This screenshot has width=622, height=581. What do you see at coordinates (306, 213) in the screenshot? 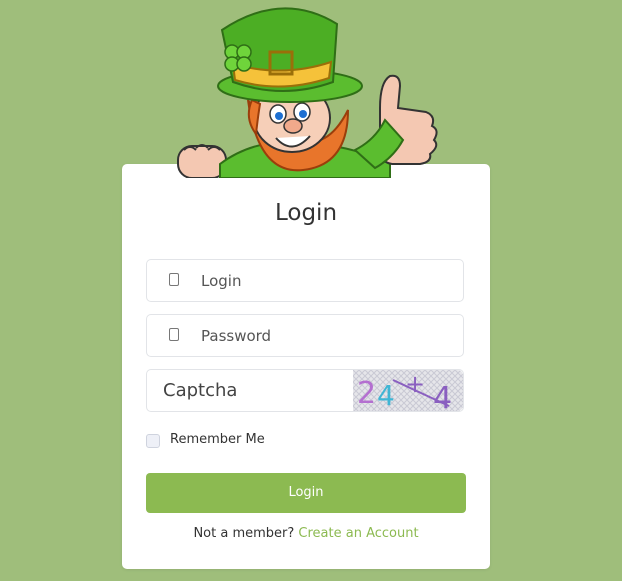
I see `page-title: Login` at bounding box center [306, 213].